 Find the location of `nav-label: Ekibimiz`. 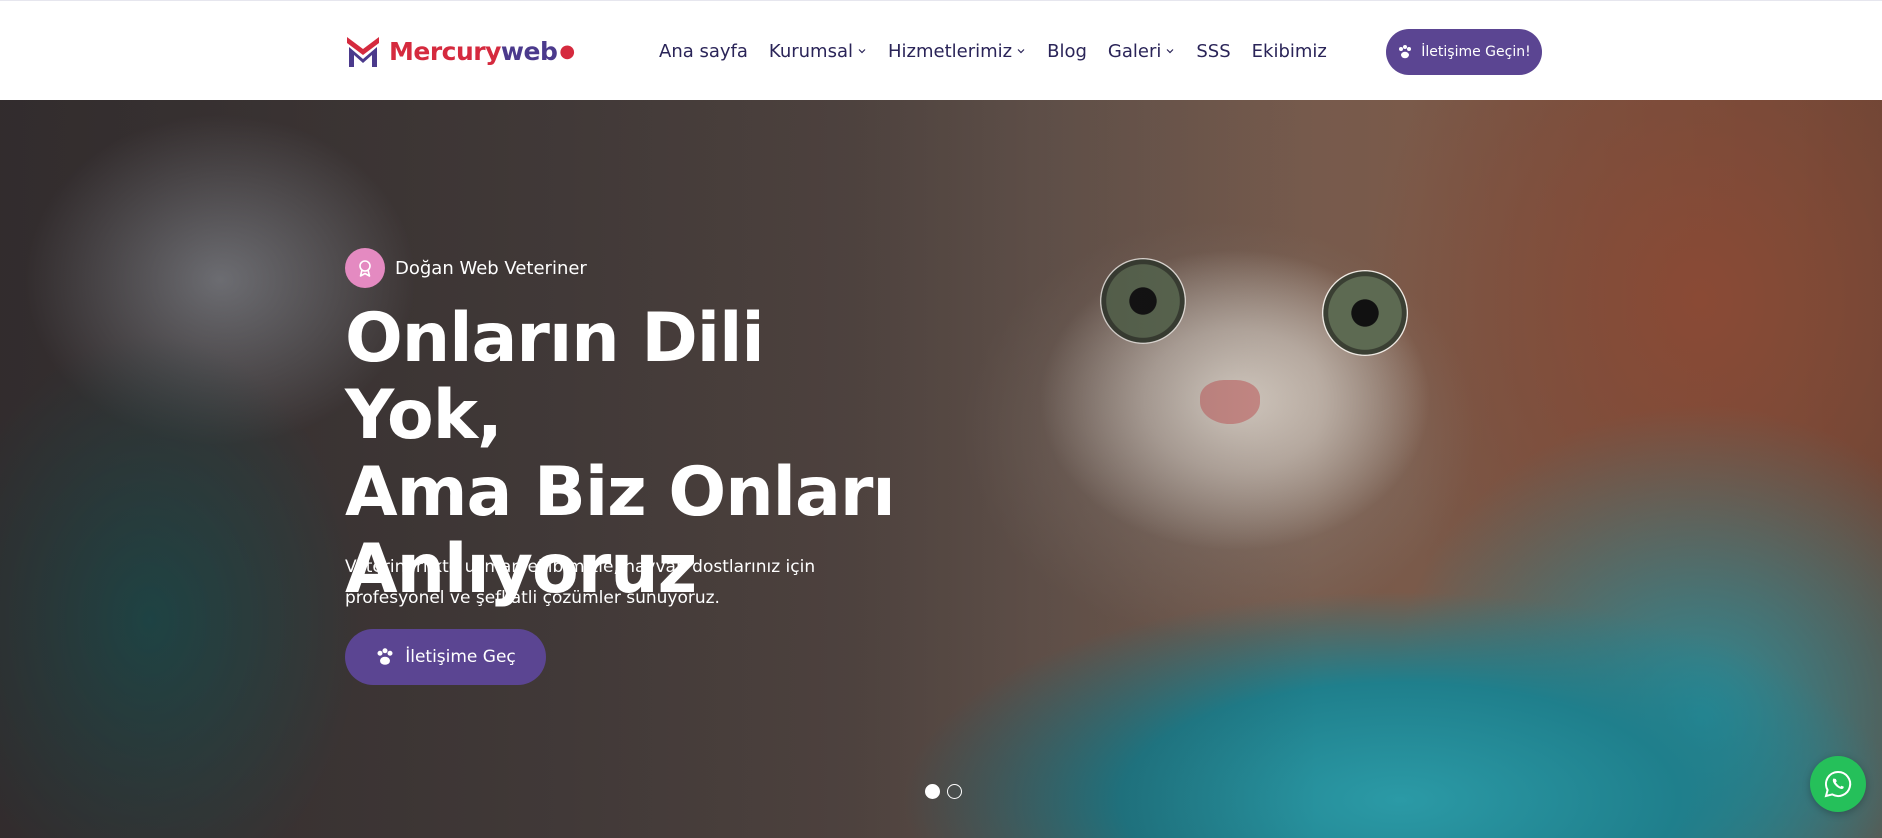

nav-label: Ekibimiz is located at coordinates (1289, 51).